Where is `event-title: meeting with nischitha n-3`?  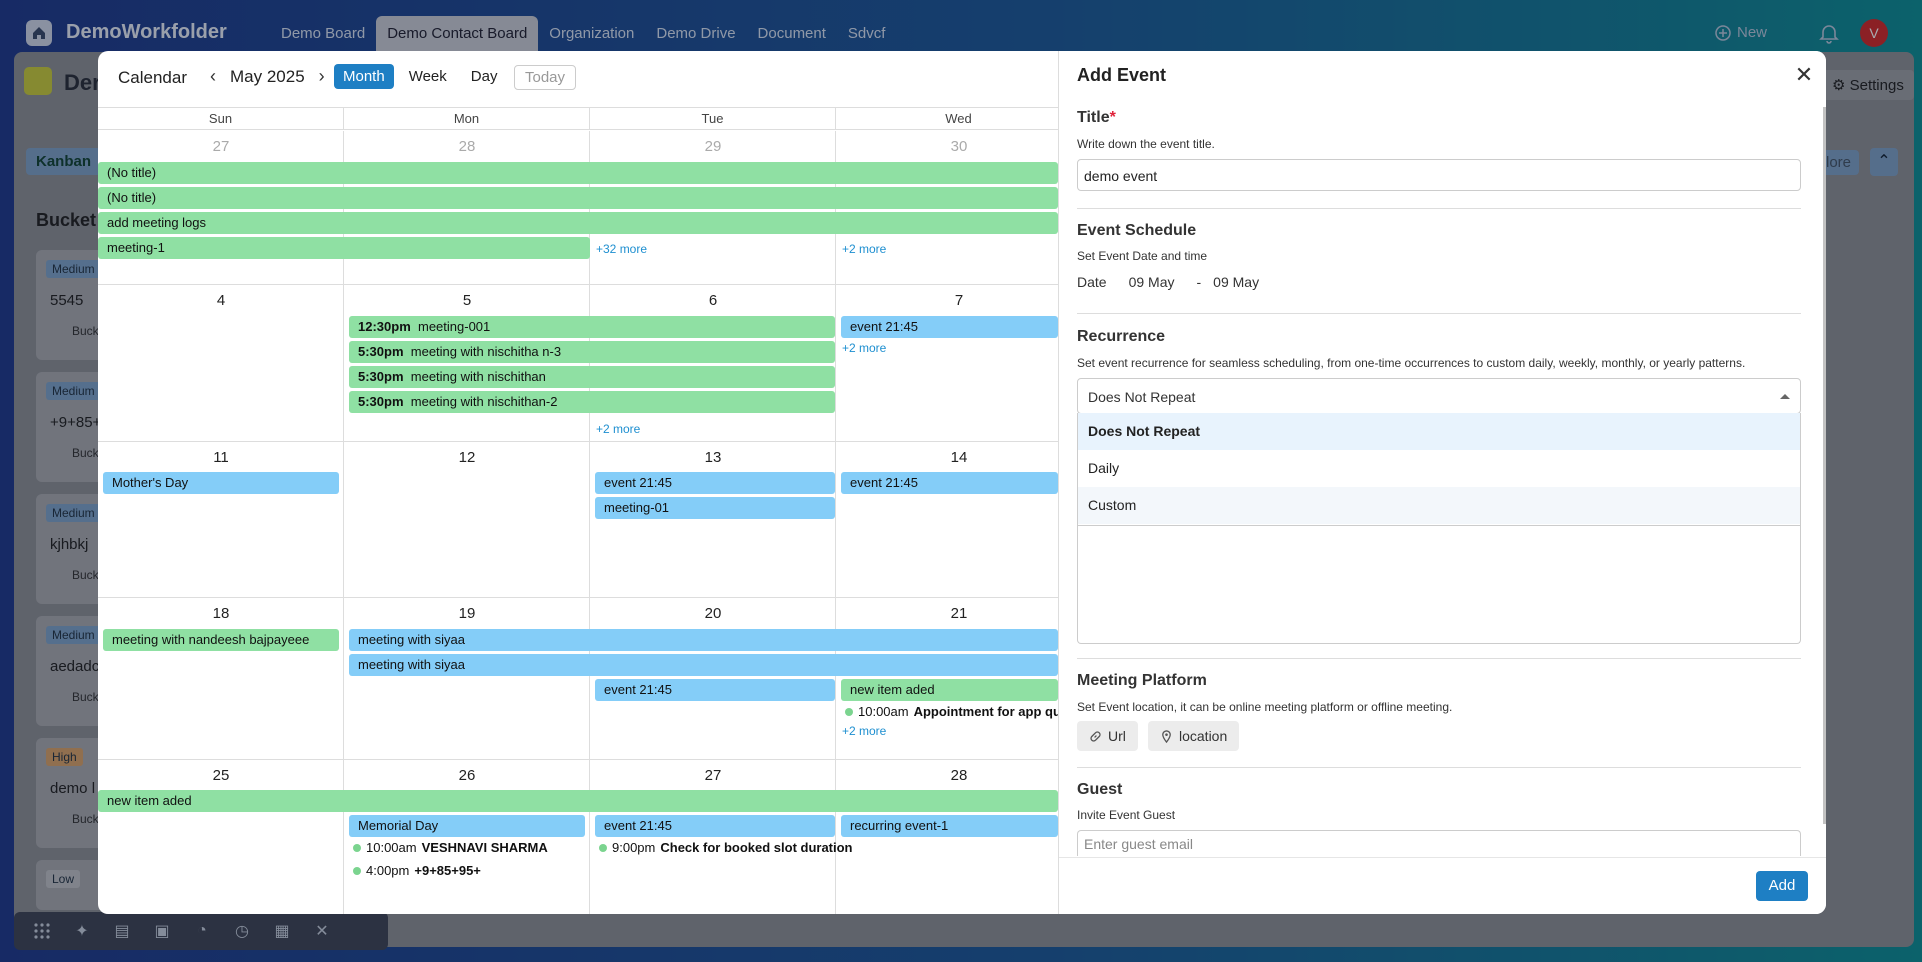
event-title: meeting with nischitha n-3 is located at coordinates (486, 351).